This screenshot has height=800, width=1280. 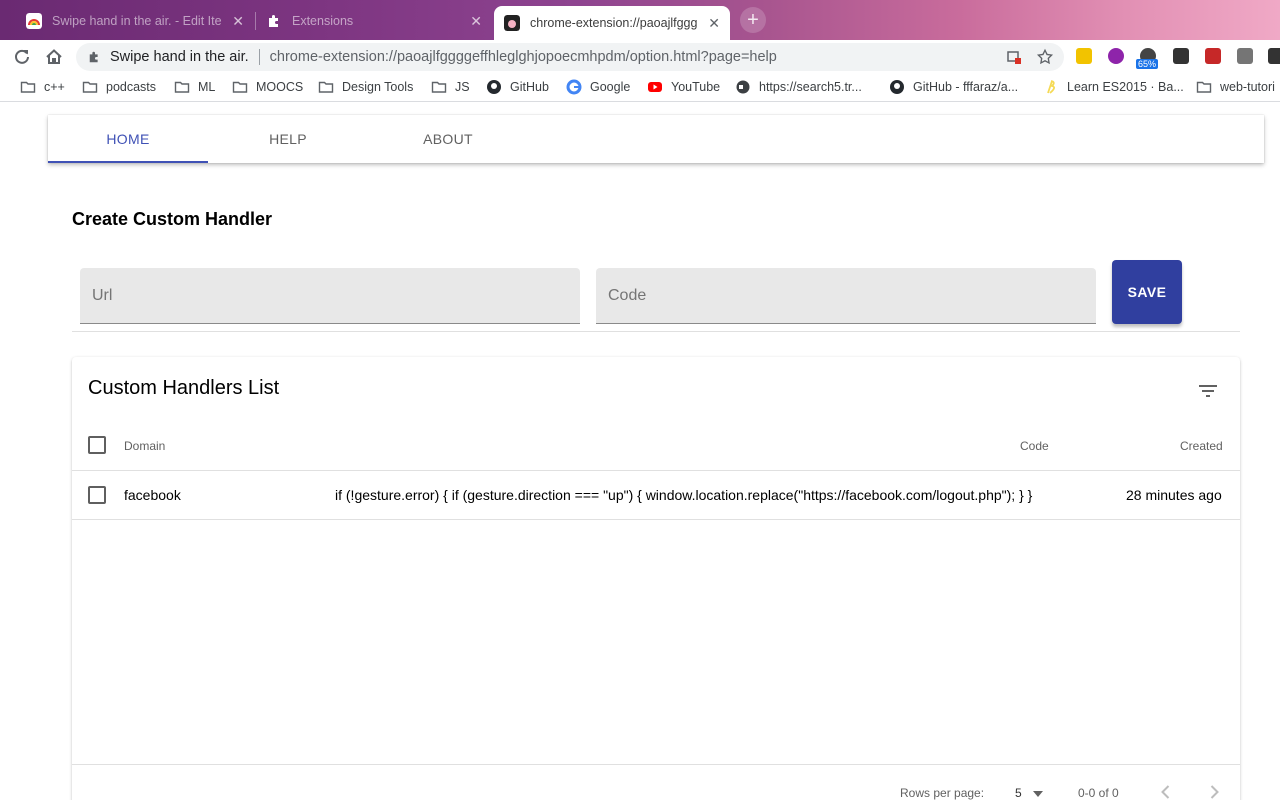 What do you see at coordinates (1174, 495) in the screenshot?
I see `row-created: 28 minutes ago` at bounding box center [1174, 495].